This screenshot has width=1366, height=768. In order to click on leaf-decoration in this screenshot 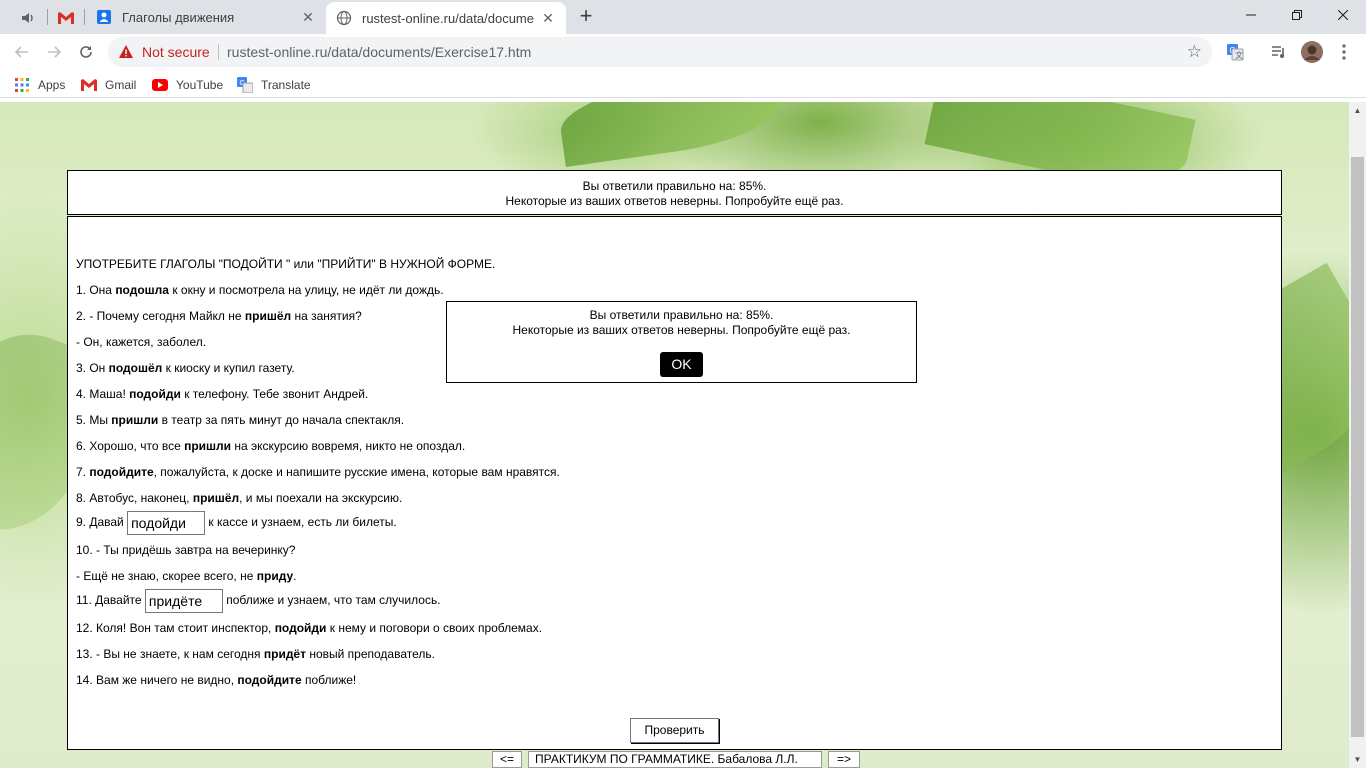, I will do `click(670, 134)`.